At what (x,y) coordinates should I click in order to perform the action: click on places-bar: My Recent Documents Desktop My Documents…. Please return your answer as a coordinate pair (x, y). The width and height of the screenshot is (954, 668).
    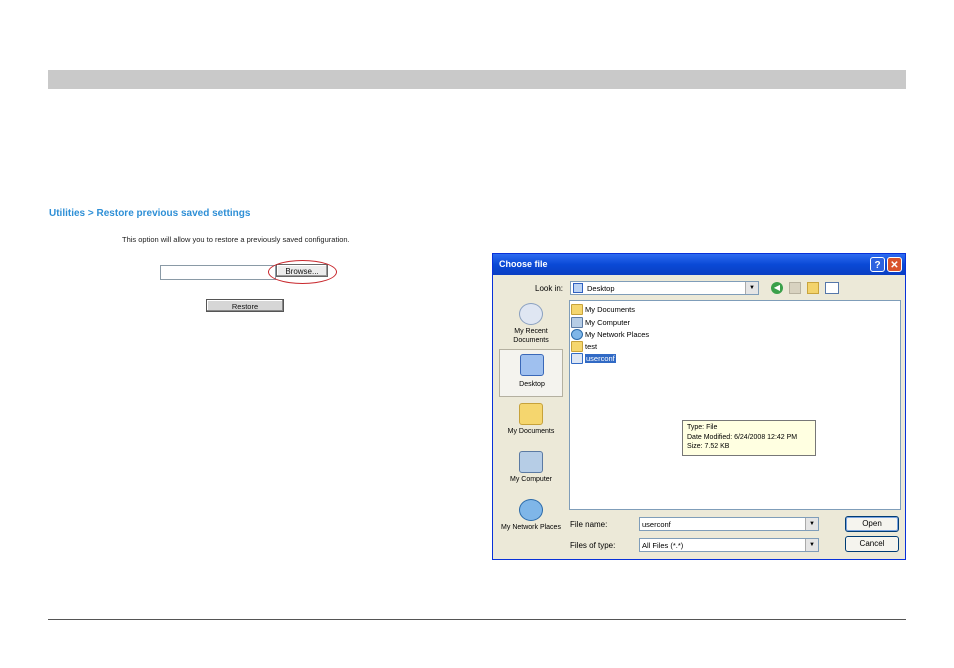
    Looking at the image, I should click on (531, 426).